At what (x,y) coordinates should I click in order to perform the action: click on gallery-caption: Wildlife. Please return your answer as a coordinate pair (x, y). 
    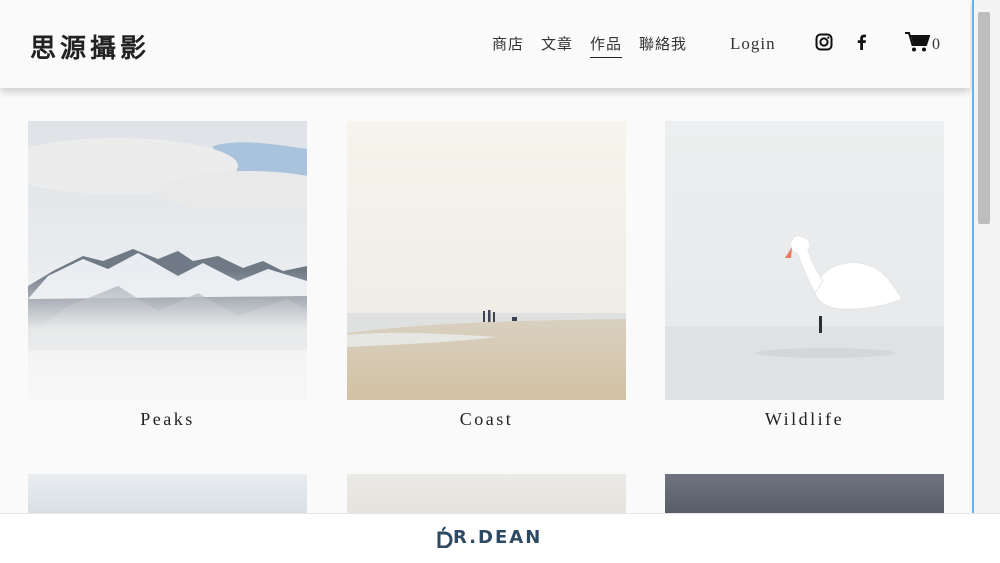
    Looking at the image, I should click on (804, 419).